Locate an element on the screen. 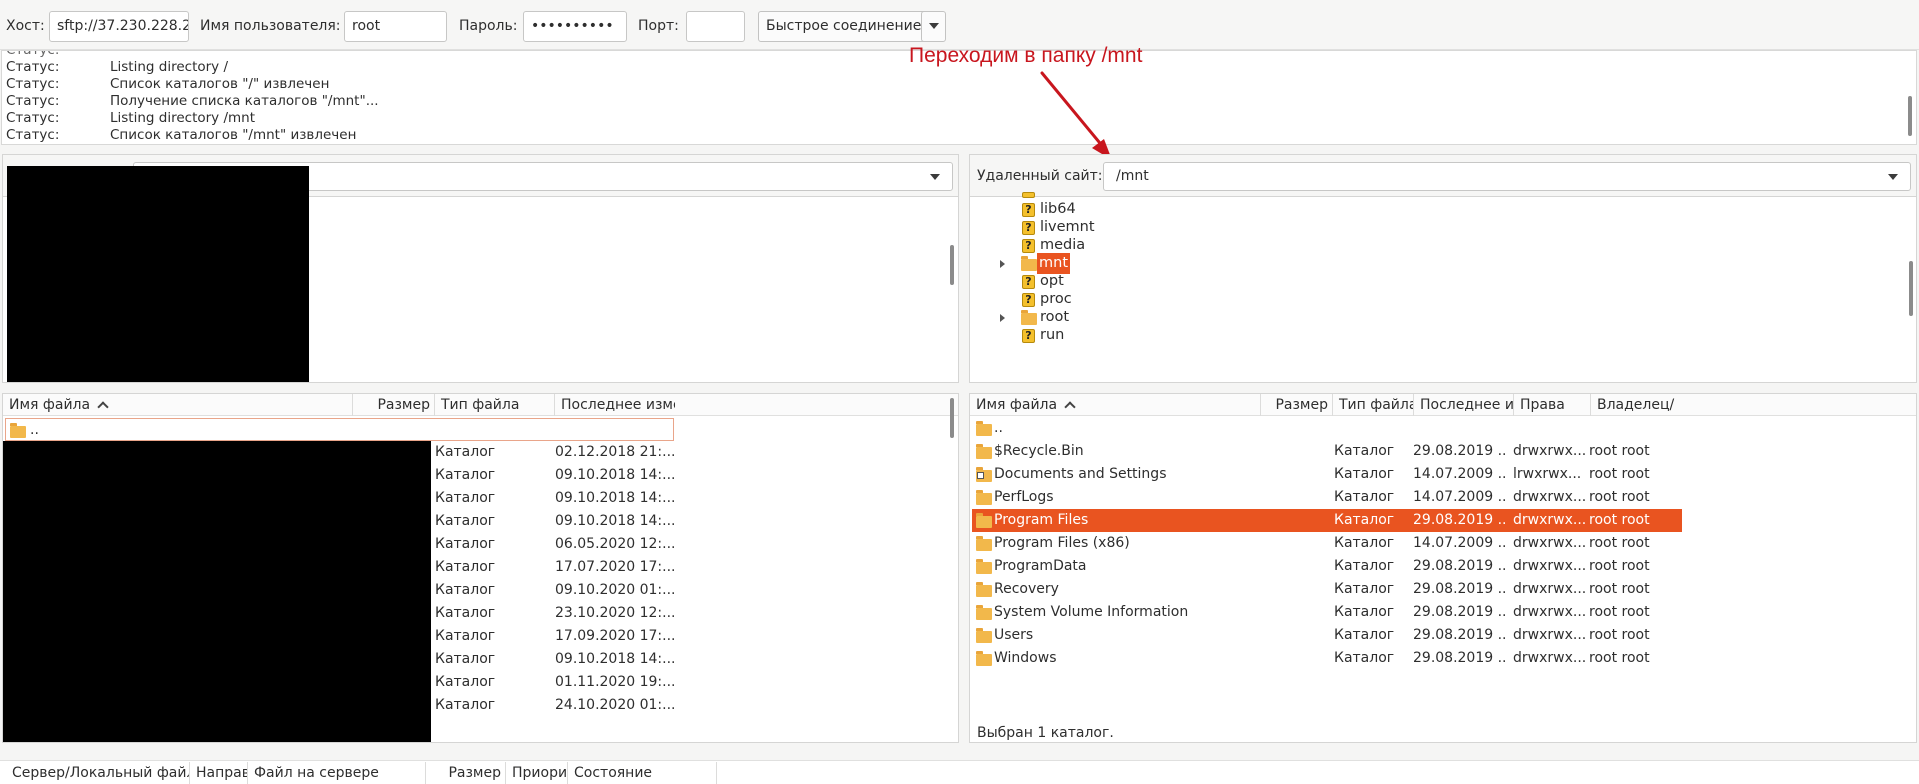 Image resolution: width=1919 pixels, height=784 pixels. queue-column-priority: Приори is located at coordinates (537, 773).